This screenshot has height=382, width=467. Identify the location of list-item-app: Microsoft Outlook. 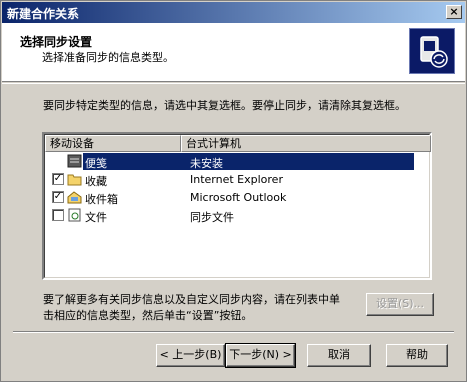
(238, 197).